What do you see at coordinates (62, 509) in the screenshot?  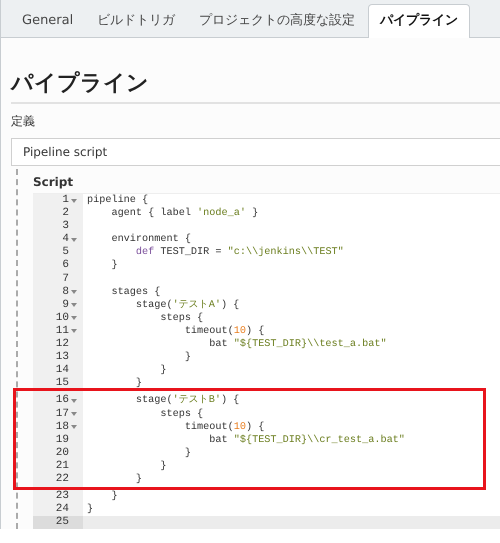 I see `line-number: 24` at bounding box center [62, 509].